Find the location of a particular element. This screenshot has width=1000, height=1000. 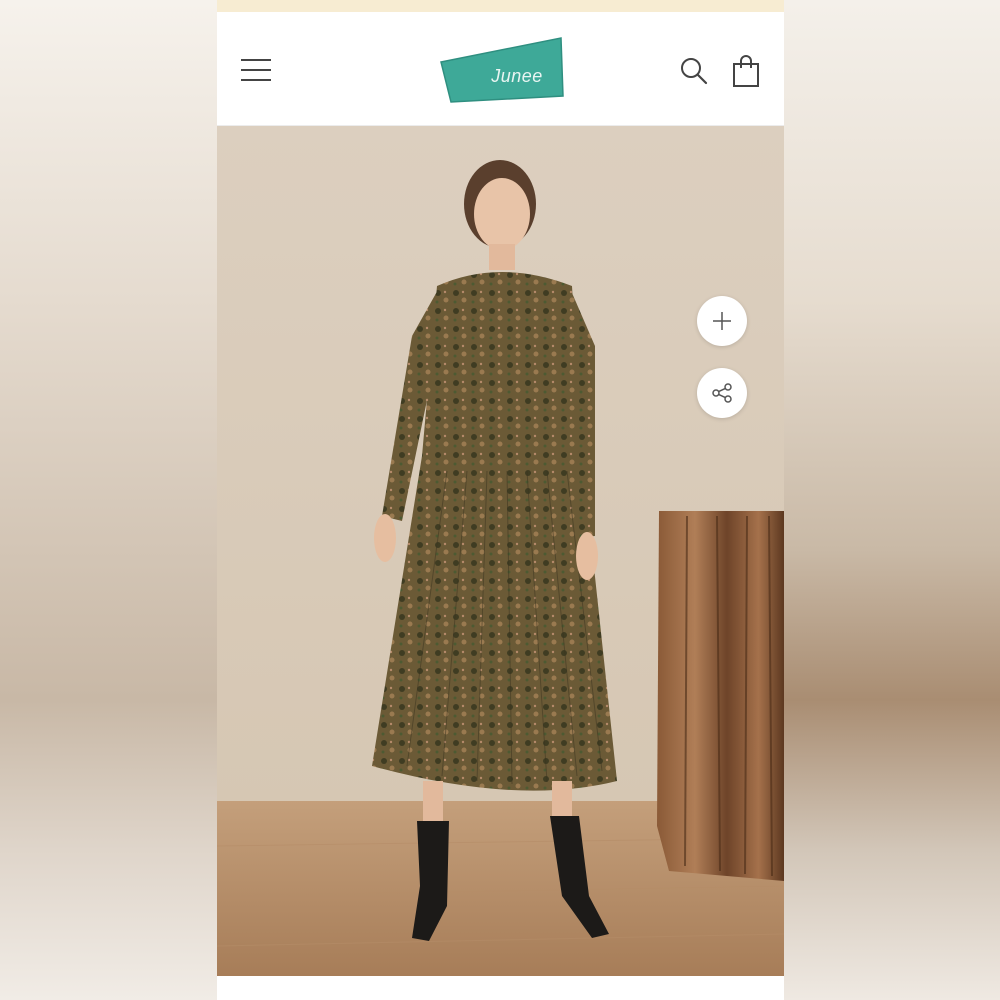

plus-icon is located at coordinates (722, 321).